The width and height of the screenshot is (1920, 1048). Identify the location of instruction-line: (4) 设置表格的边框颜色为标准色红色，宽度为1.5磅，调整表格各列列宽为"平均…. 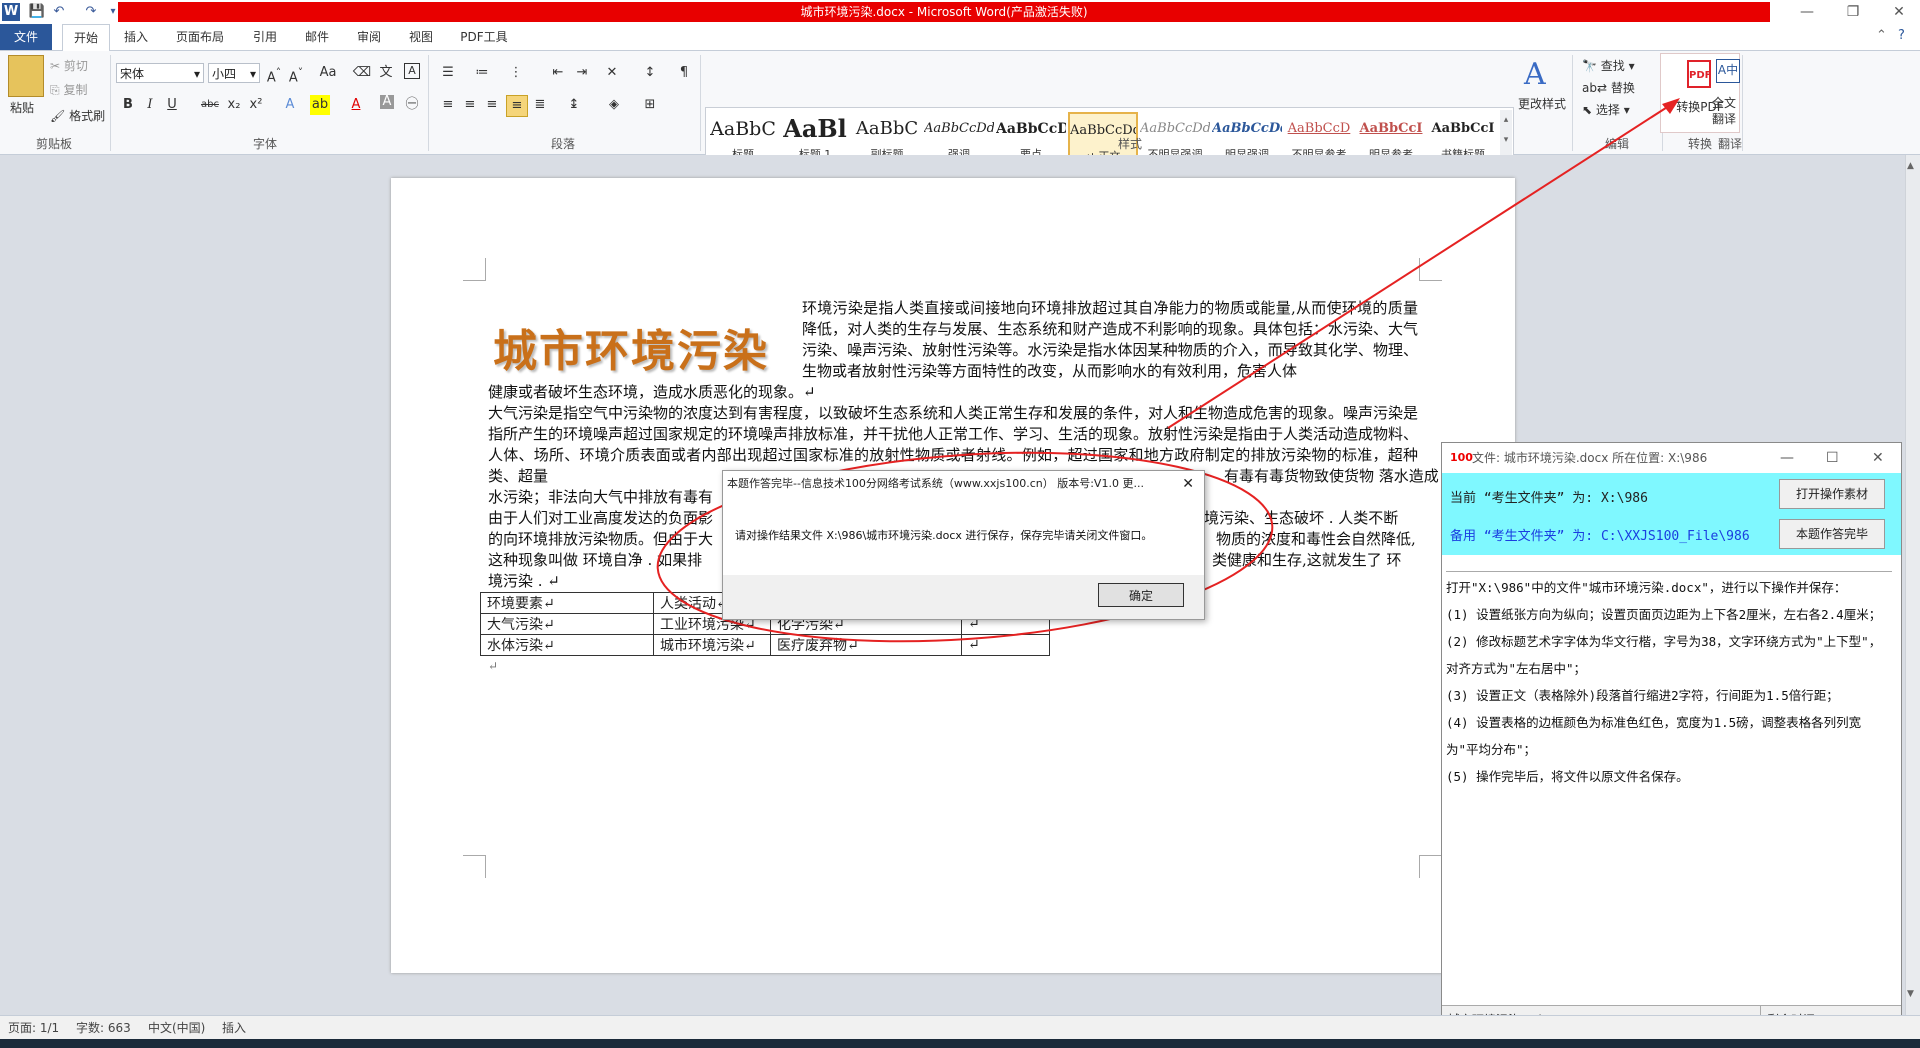
(1654, 736).